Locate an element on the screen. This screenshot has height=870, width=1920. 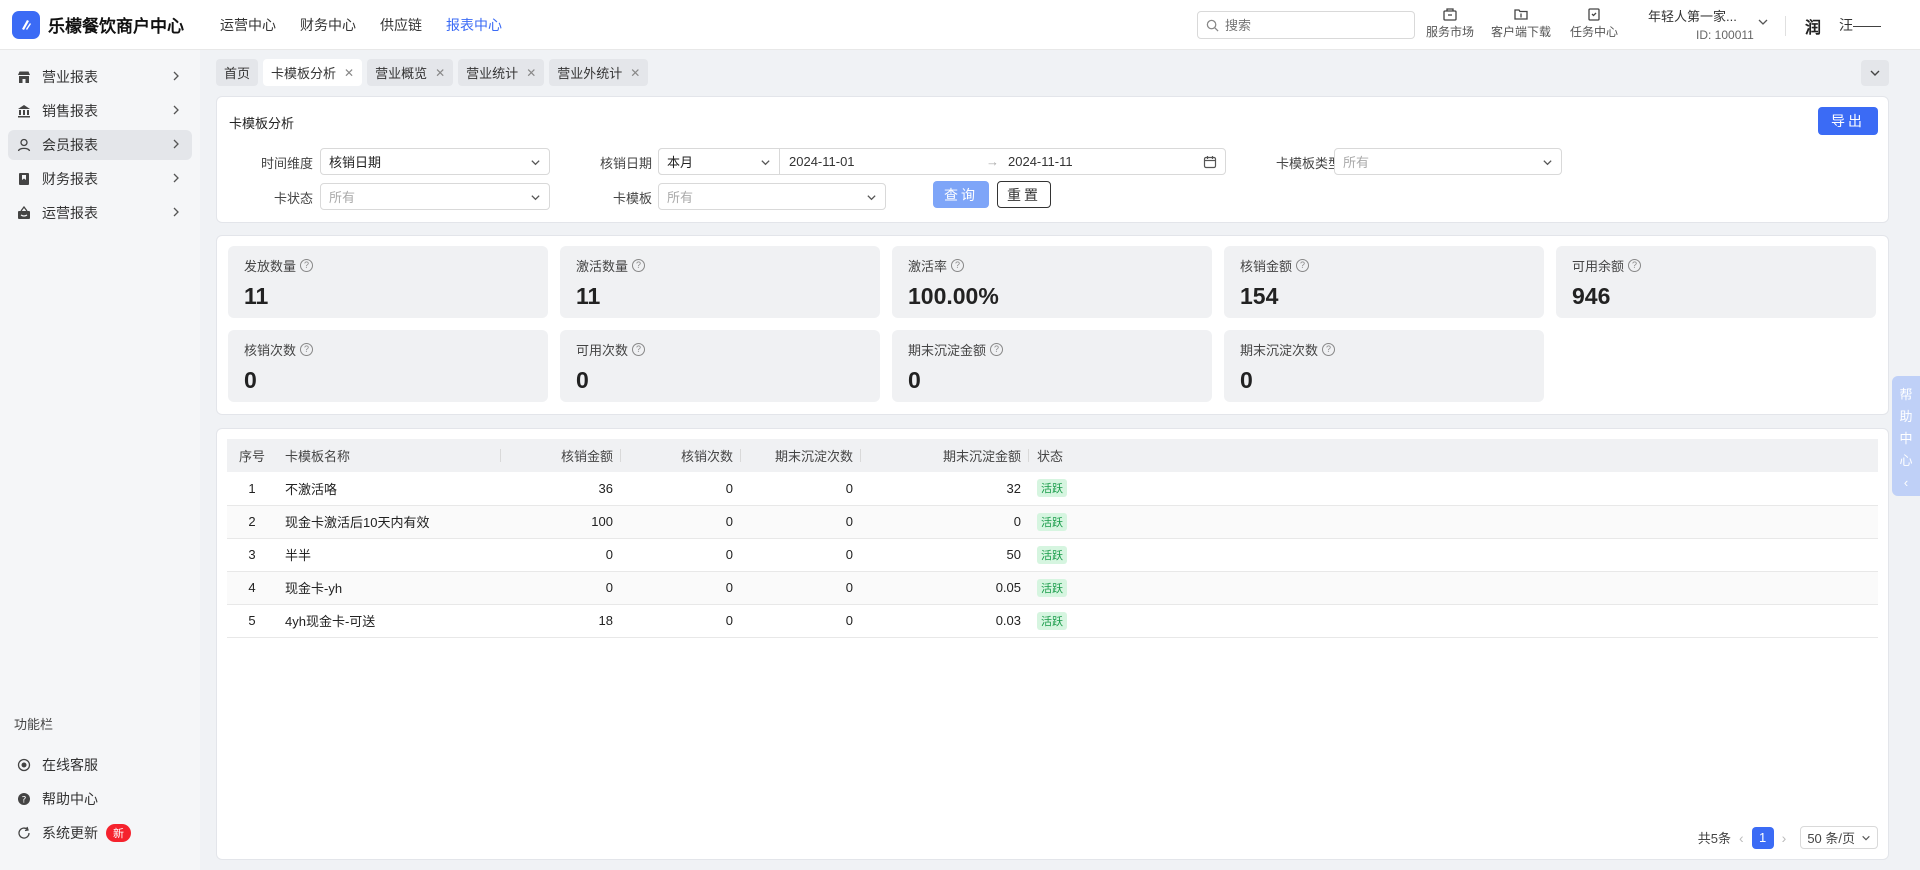
search-icon is located at coordinates (1212, 25).